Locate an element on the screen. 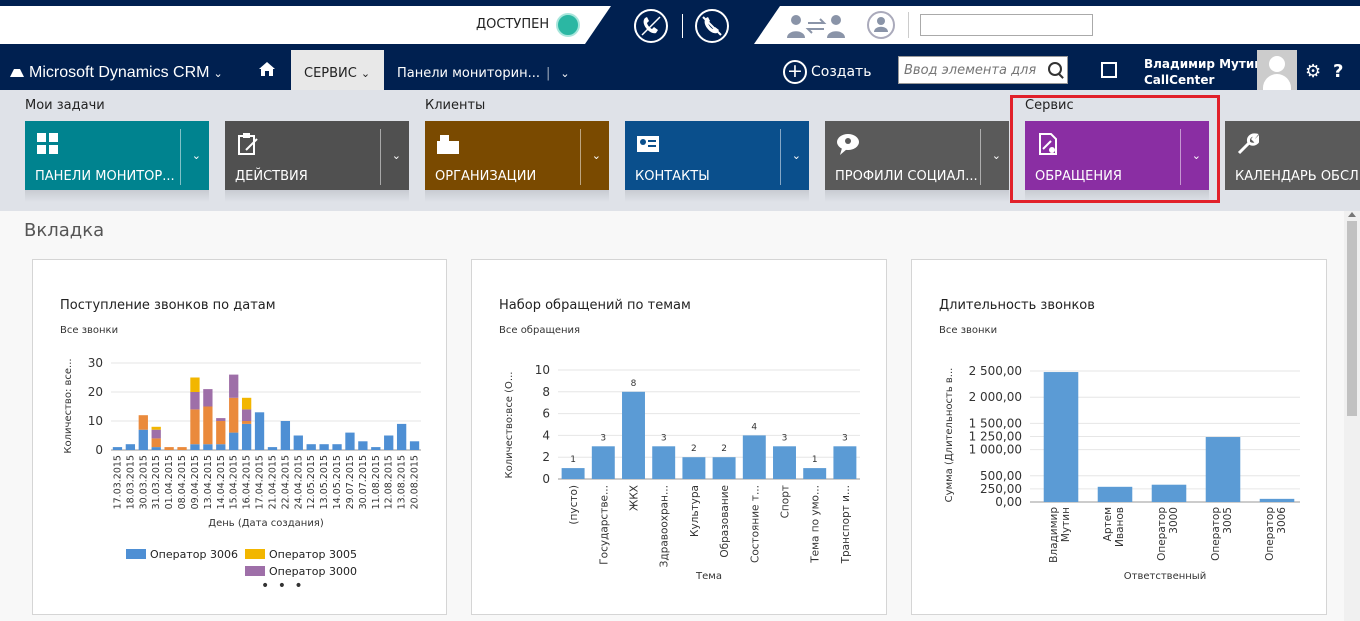  app-switcher: Microsoft Dynamics CRM ⌄ is located at coordinates (116, 73).